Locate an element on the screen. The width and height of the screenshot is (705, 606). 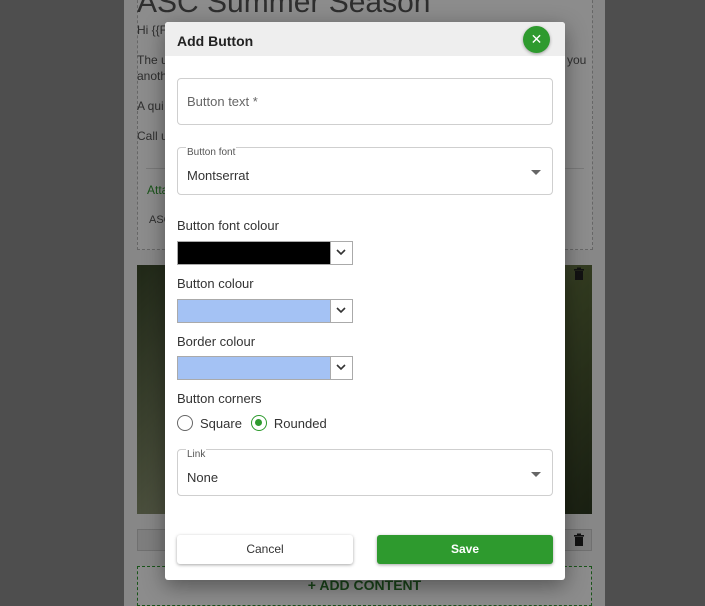
button-colour-picker is located at coordinates (265, 311).